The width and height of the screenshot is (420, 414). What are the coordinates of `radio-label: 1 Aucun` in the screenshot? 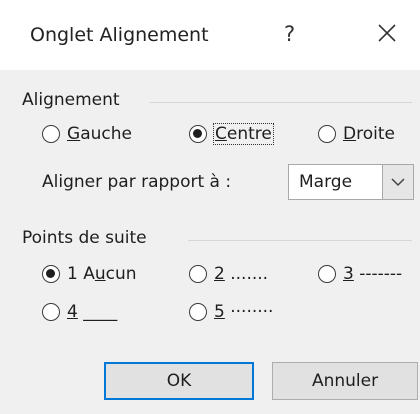 It's located at (102, 274).